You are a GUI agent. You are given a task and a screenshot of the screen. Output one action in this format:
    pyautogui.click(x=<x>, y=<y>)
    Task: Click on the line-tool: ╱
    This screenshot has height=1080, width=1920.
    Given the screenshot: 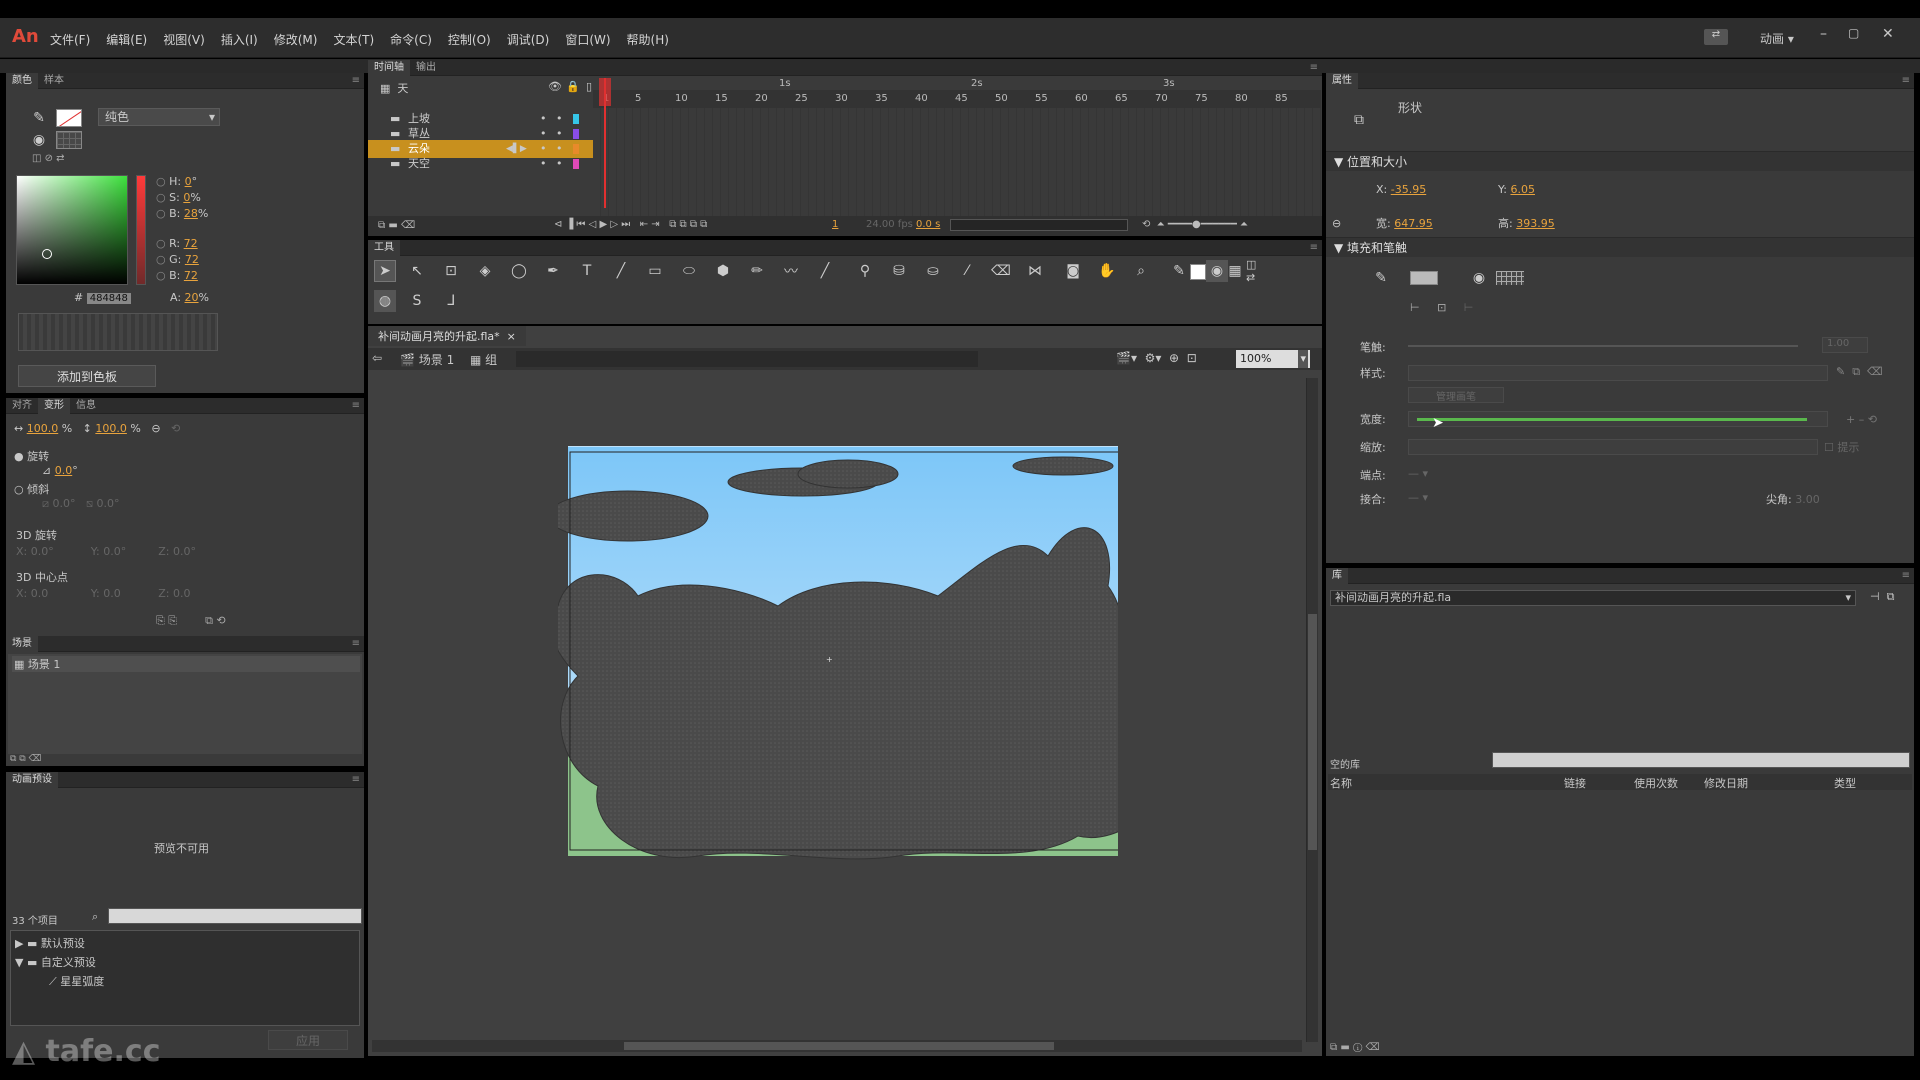 What is the action you would take?
    pyautogui.click(x=621, y=271)
    